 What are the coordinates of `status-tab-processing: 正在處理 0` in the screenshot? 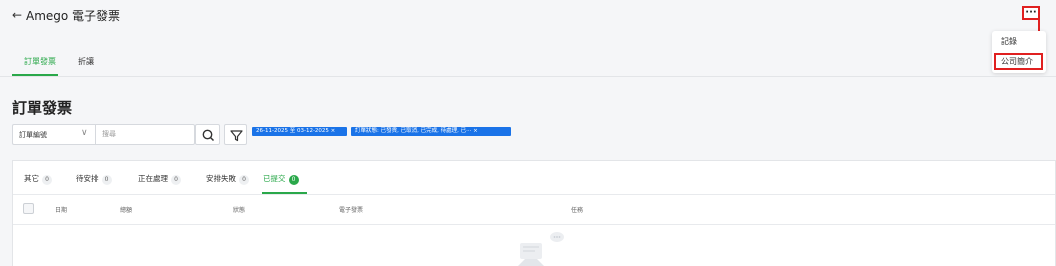 It's located at (159, 179).